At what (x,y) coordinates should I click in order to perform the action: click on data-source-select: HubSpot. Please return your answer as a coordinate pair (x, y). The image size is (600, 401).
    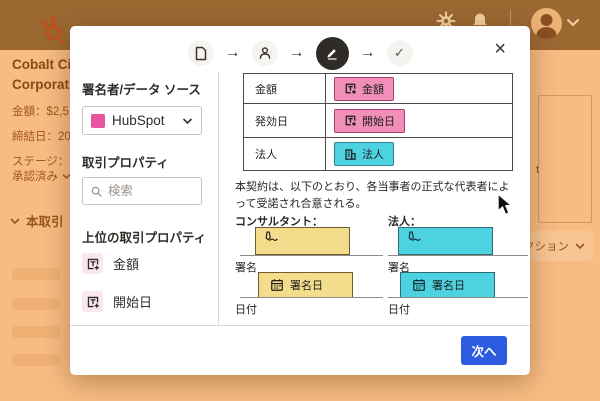
    Looking at the image, I should click on (142, 120).